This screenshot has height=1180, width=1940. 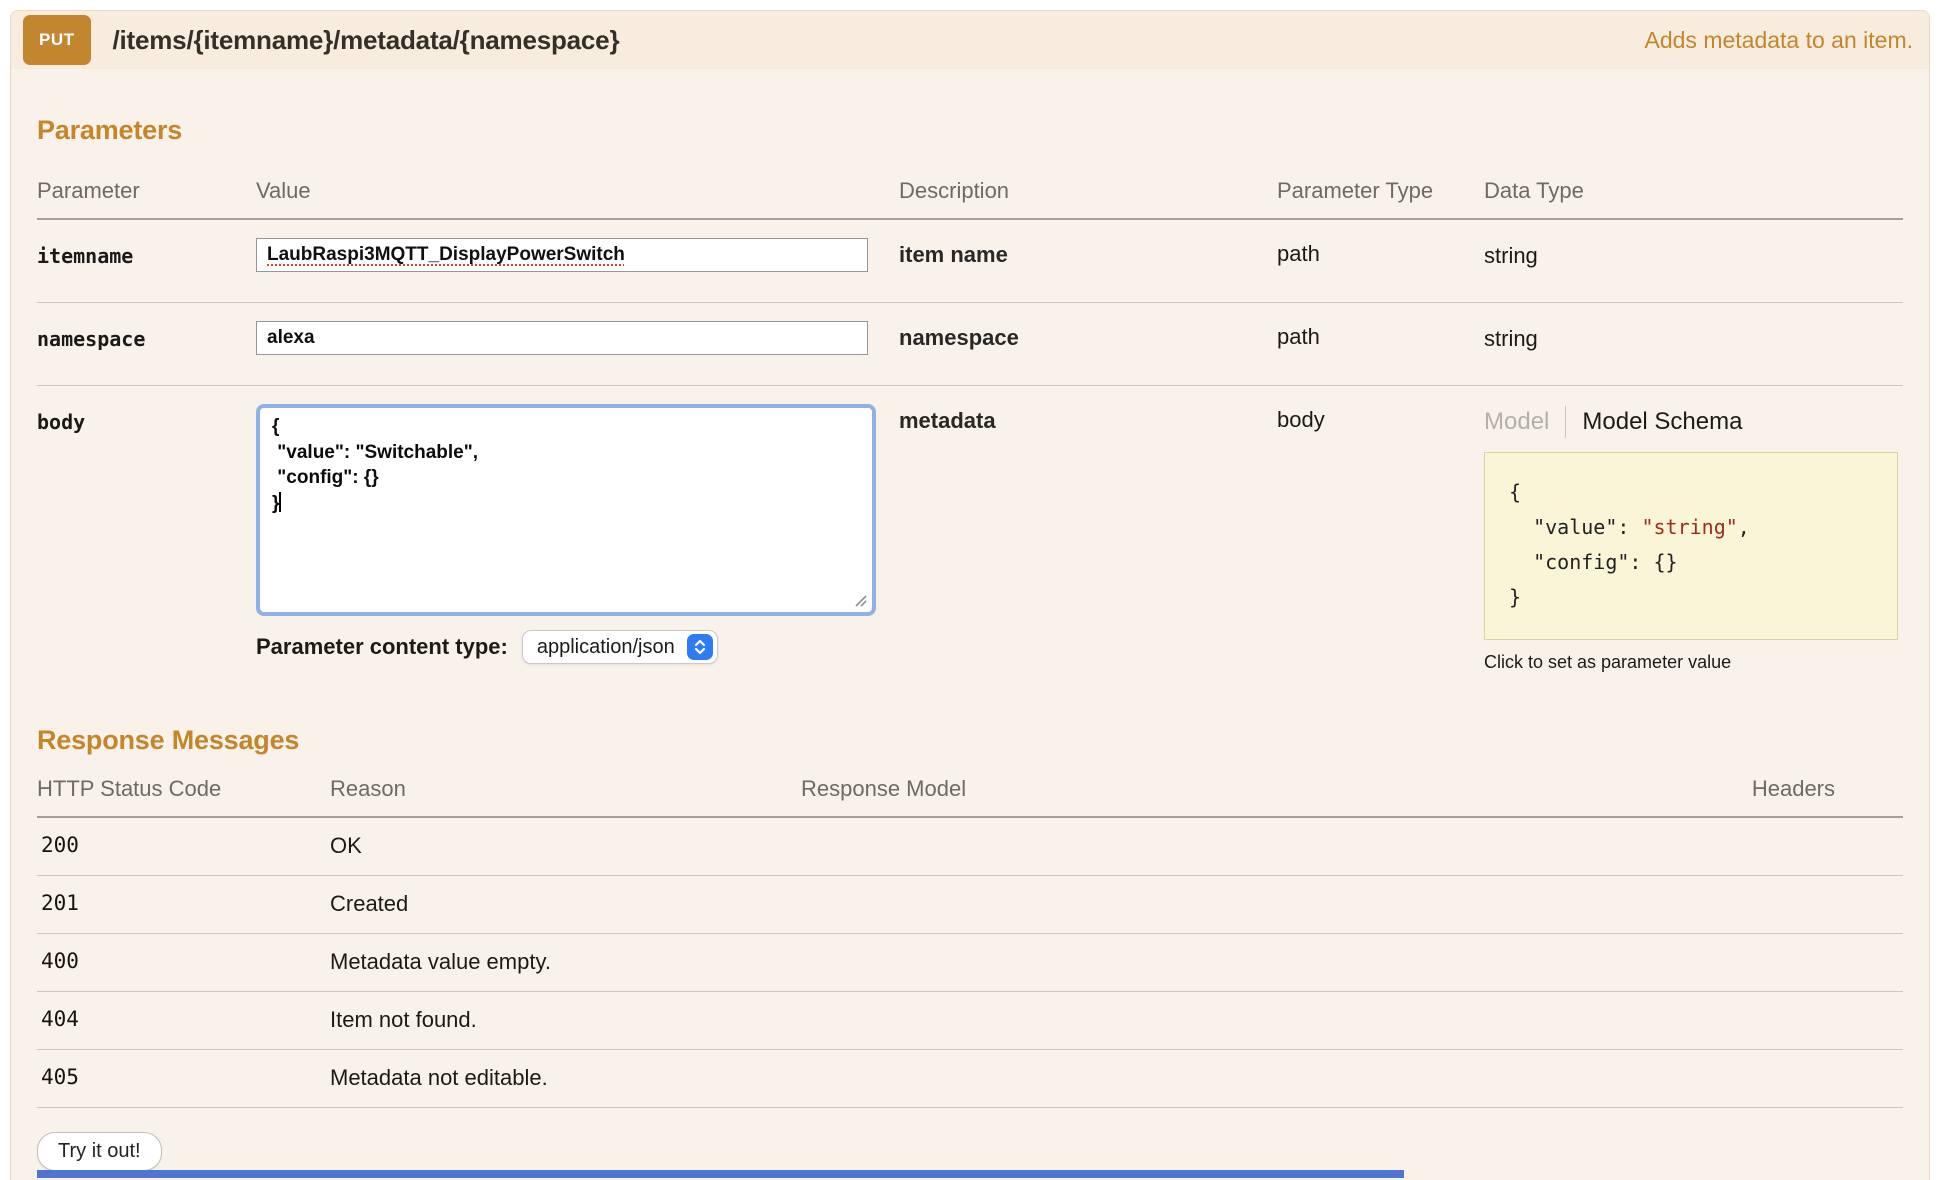 What do you see at coordinates (1566, 422) in the screenshot?
I see `tab-divider` at bounding box center [1566, 422].